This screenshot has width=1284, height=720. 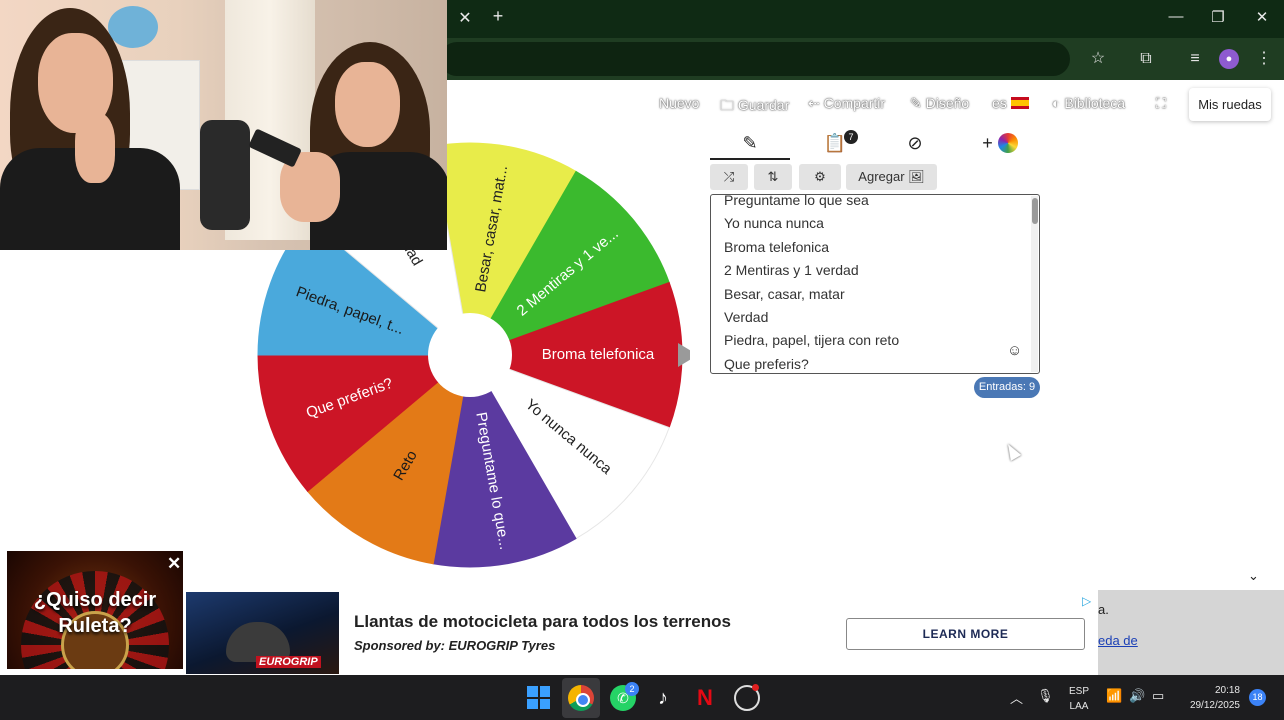 What do you see at coordinates (1103, 609) in the screenshot?
I see `footer-text: a.` at bounding box center [1103, 609].